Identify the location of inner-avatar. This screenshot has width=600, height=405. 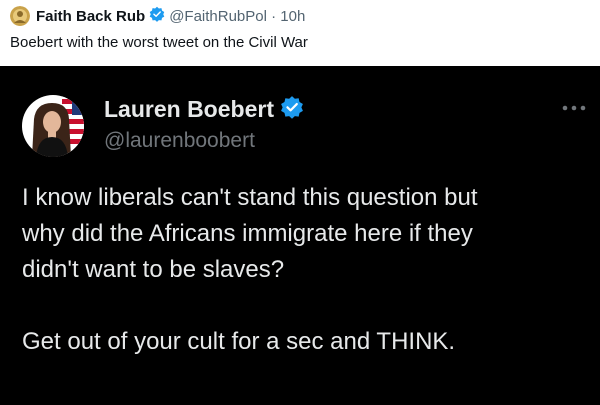
(53, 126).